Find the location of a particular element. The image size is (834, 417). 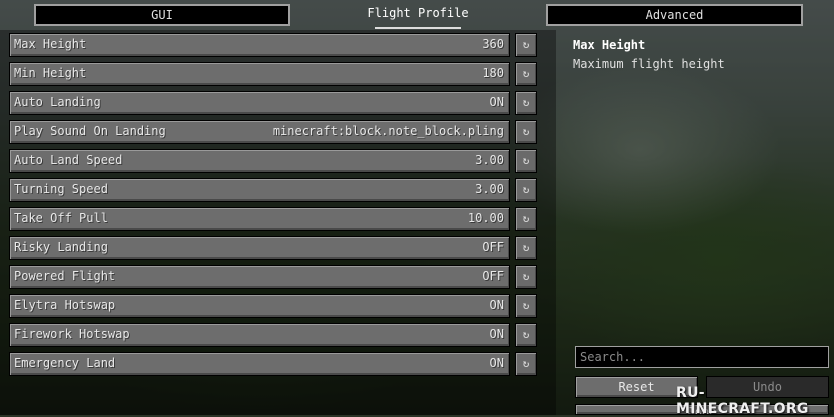

option-powered-flight: Powered Flight OFF is located at coordinates (259, 277).